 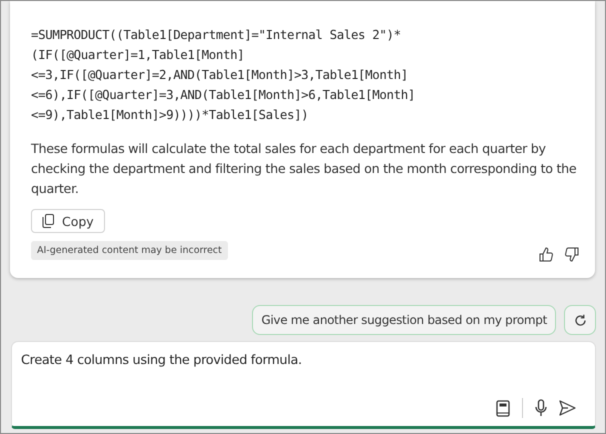 What do you see at coordinates (304, 169) in the screenshot?
I see `response-text: These formulas will calculate the total sales for each department for each quarter by checking the department and filtering the sales based on the month corresponding to the quarter.` at bounding box center [304, 169].